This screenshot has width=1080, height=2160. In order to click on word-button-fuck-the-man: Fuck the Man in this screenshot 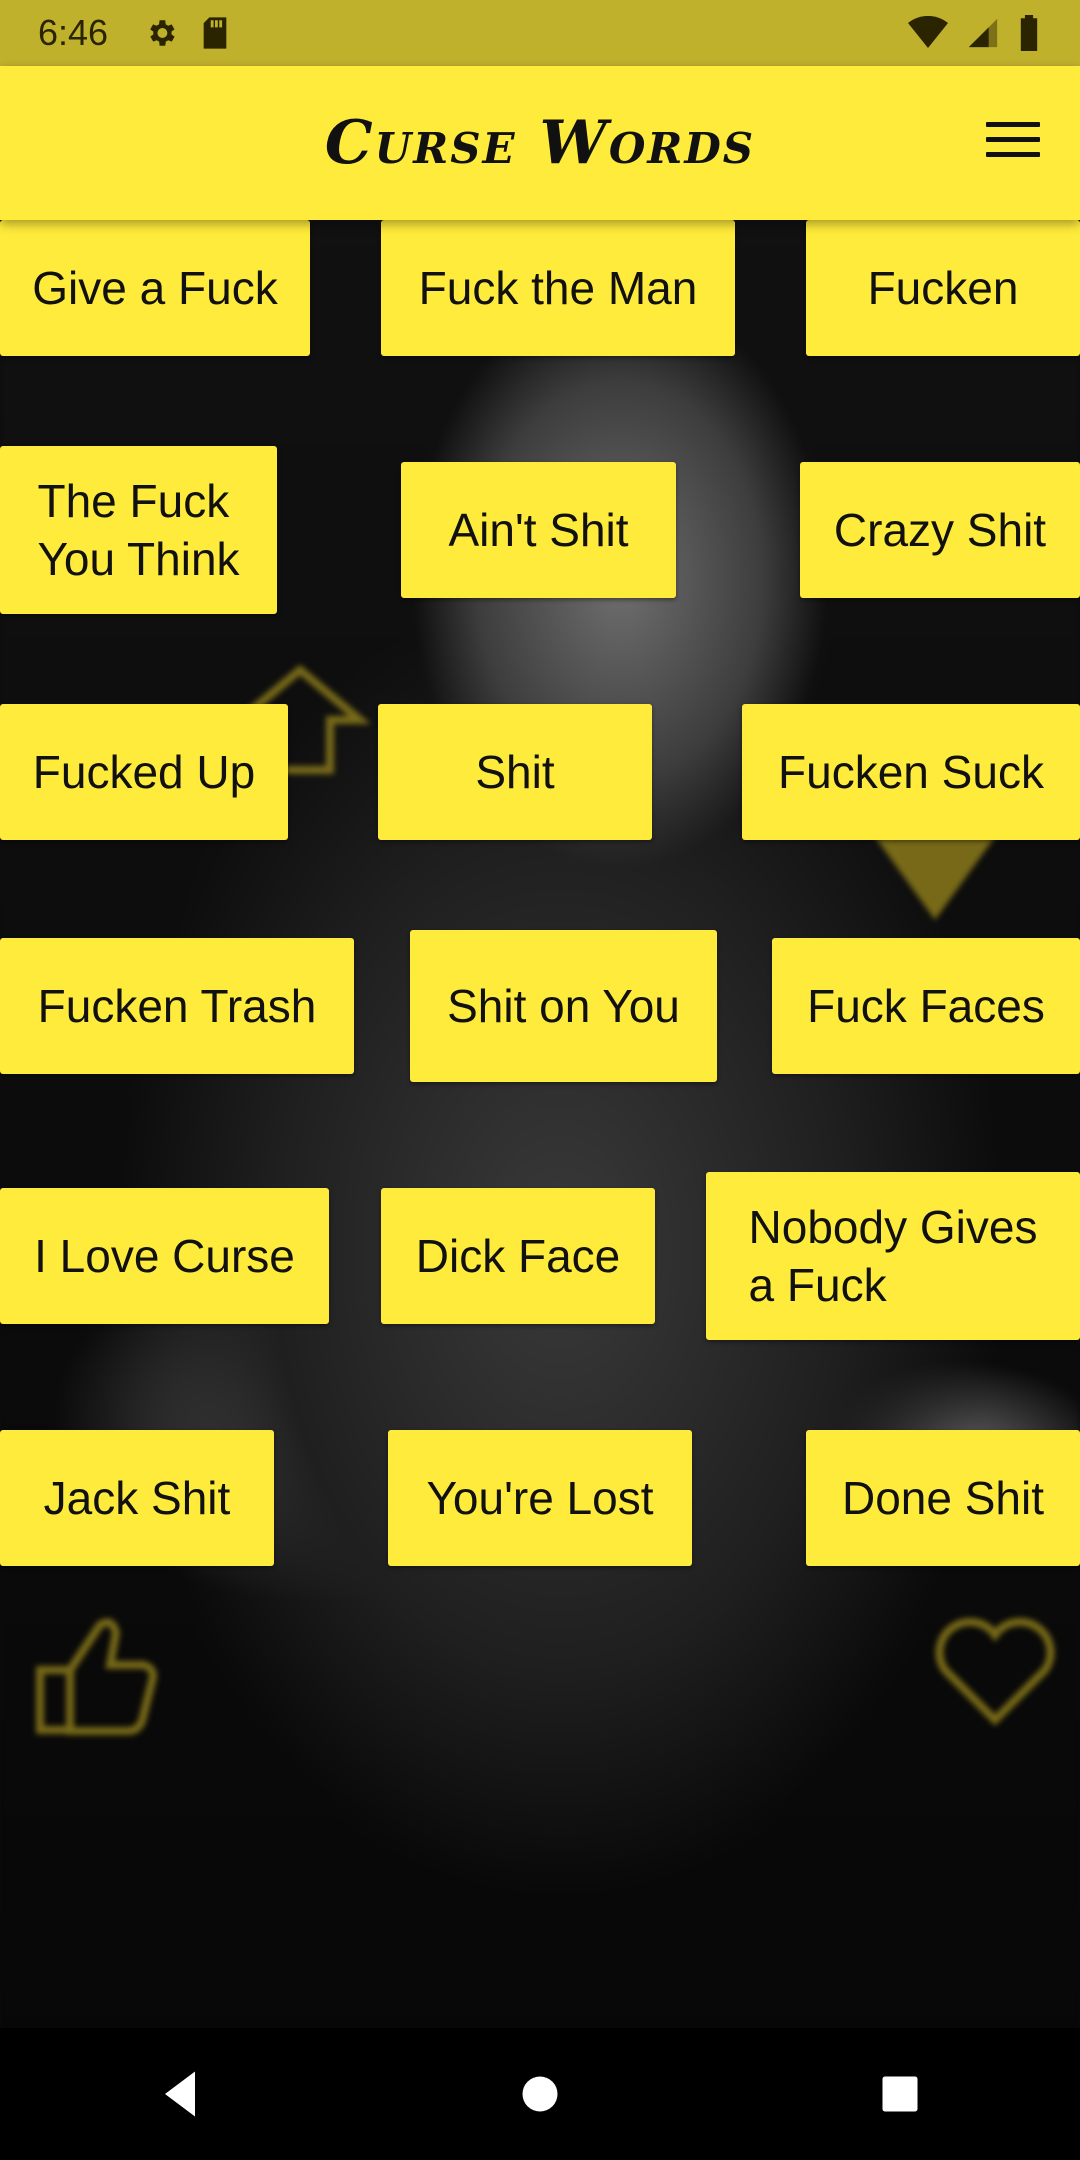, I will do `click(558, 288)`.